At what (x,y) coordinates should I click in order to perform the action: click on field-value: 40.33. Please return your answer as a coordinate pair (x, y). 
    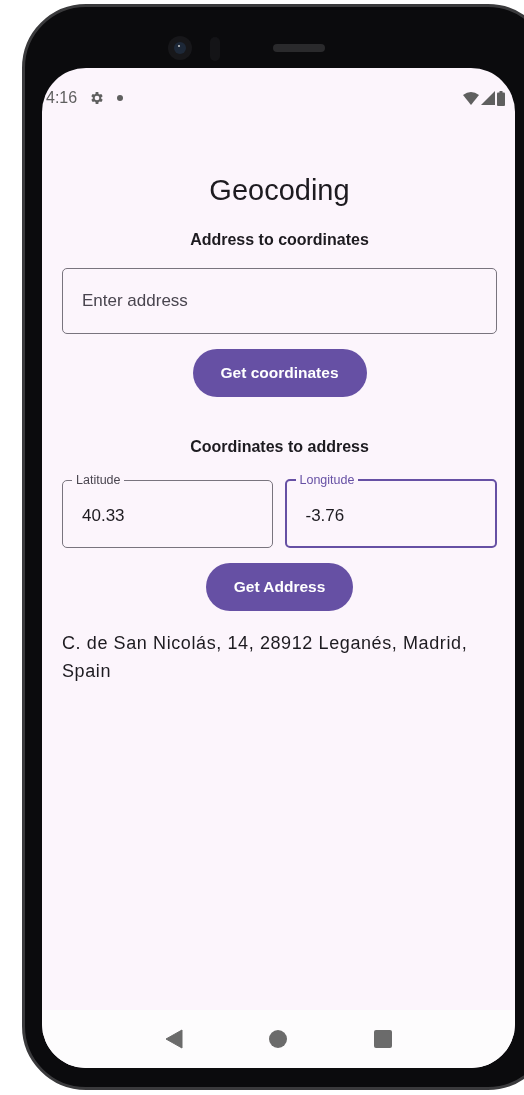
    Looking at the image, I should click on (104, 516).